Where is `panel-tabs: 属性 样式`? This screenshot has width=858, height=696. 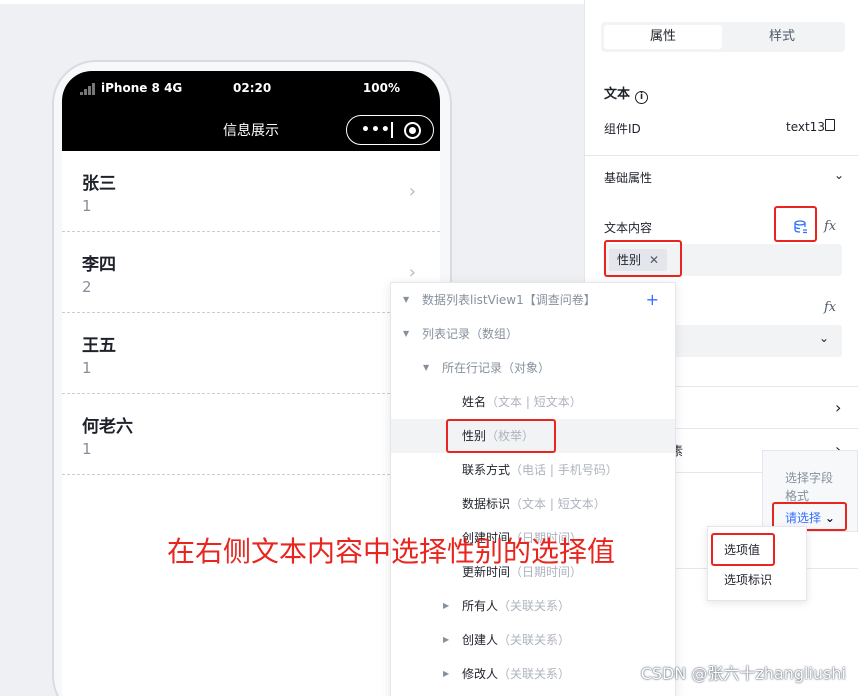 panel-tabs: 属性 样式 is located at coordinates (723, 37).